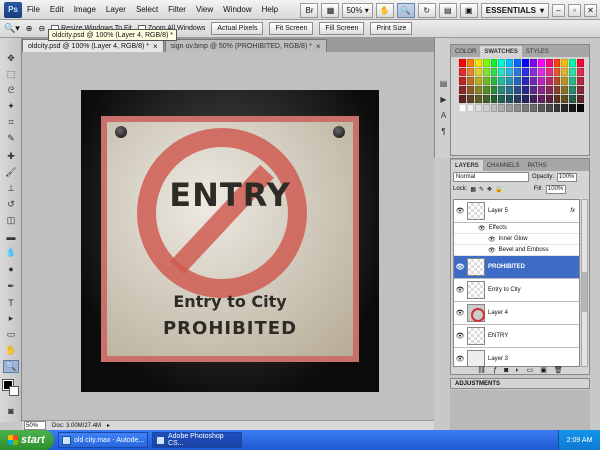  Describe the element at coordinates (384, 10) in the screenshot. I see `hand-icon: ✋` at that location.